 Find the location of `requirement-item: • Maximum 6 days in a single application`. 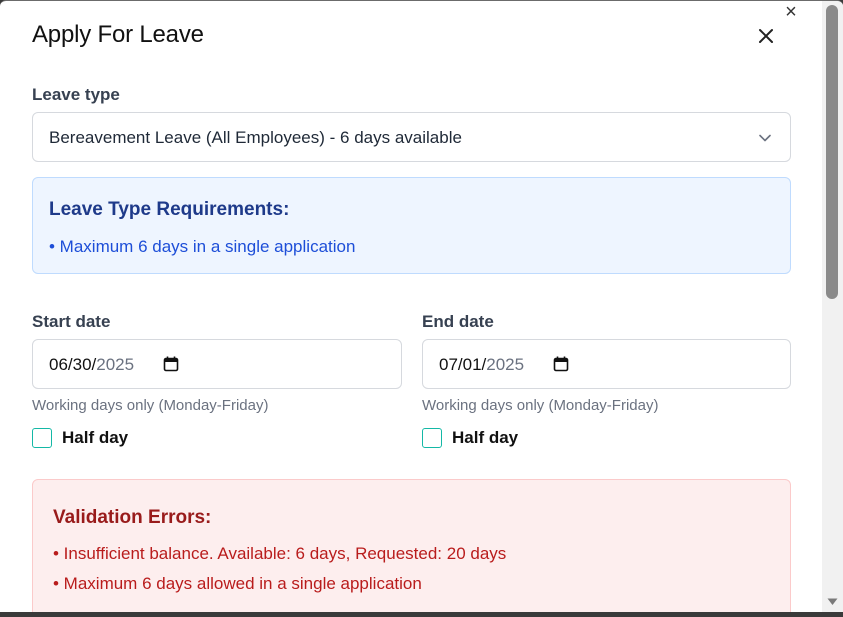

requirement-item: • Maximum 6 days in a single application is located at coordinates (202, 246).